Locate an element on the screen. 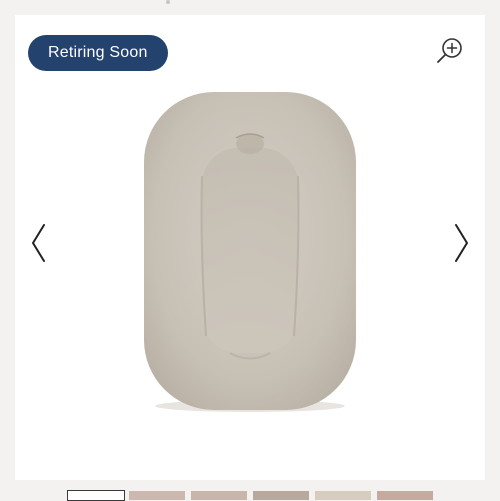 The height and width of the screenshot is (501, 500). previous-image-button is located at coordinates (39, 243).